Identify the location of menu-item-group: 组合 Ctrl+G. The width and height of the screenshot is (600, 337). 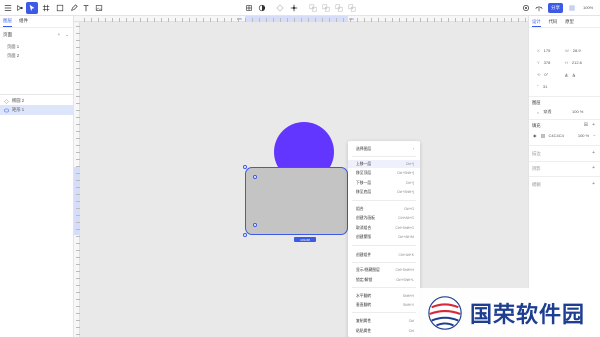
(384, 209).